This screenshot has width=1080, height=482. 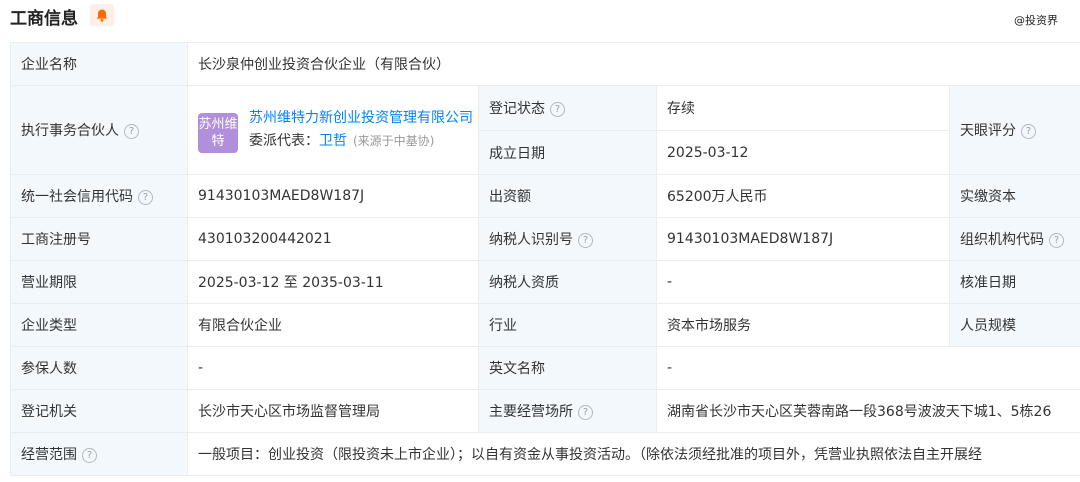 What do you see at coordinates (1014, 325) in the screenshot?
I see `label-staff: 人员规模` at bounding box center [1014, 325].